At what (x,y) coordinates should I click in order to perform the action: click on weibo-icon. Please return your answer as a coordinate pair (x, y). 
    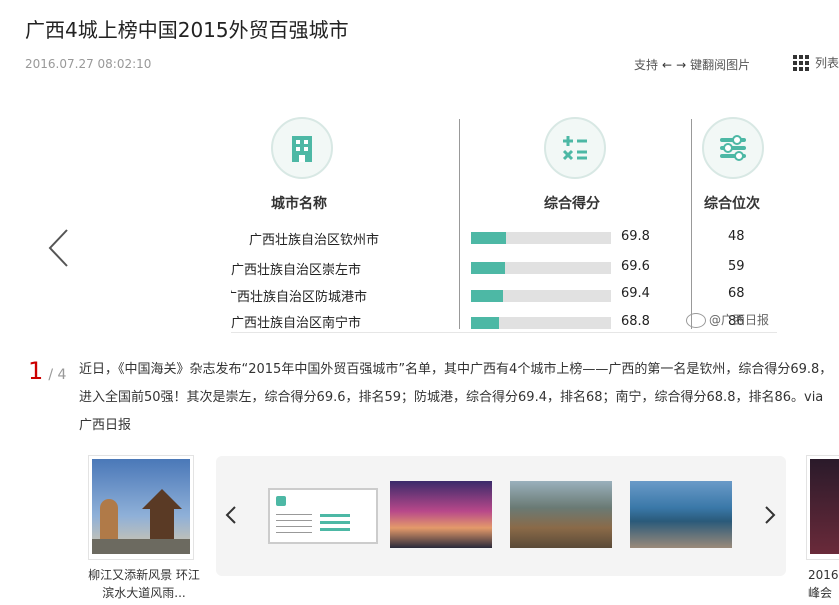
    Looking at the image, I should click on (696, 320).